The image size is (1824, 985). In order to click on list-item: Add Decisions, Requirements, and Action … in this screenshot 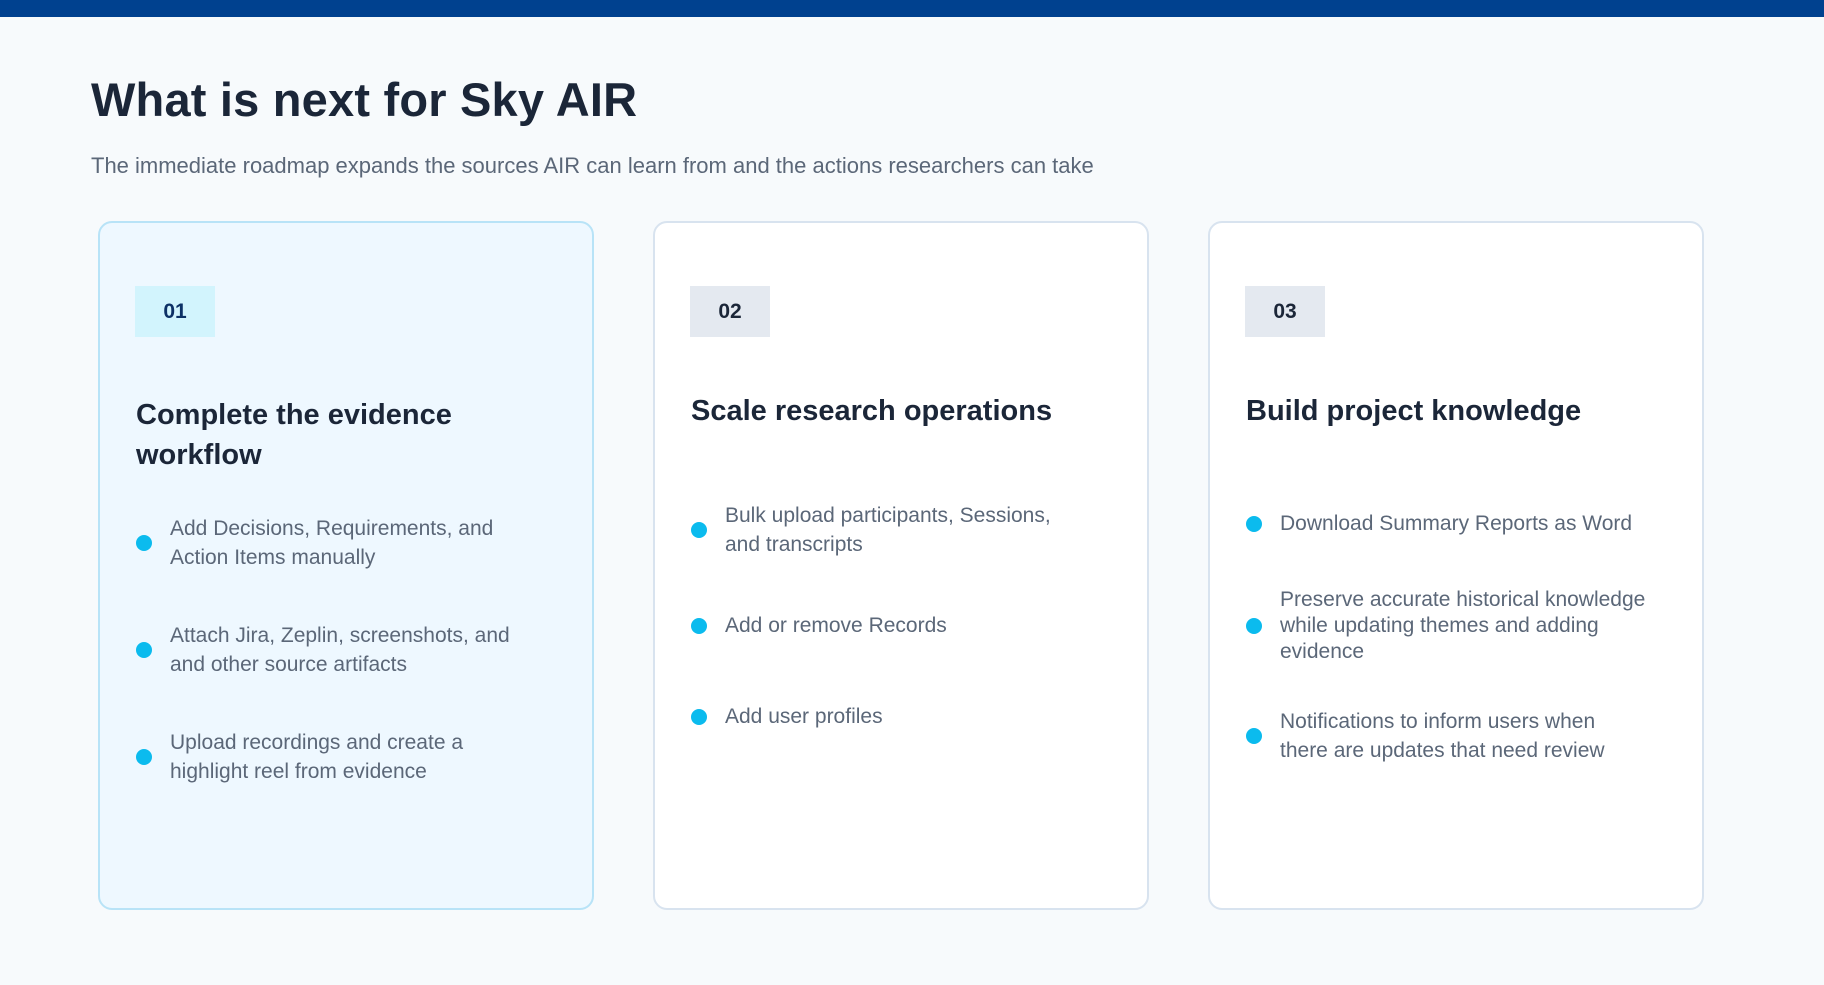, I will do `click(336, 543)`.